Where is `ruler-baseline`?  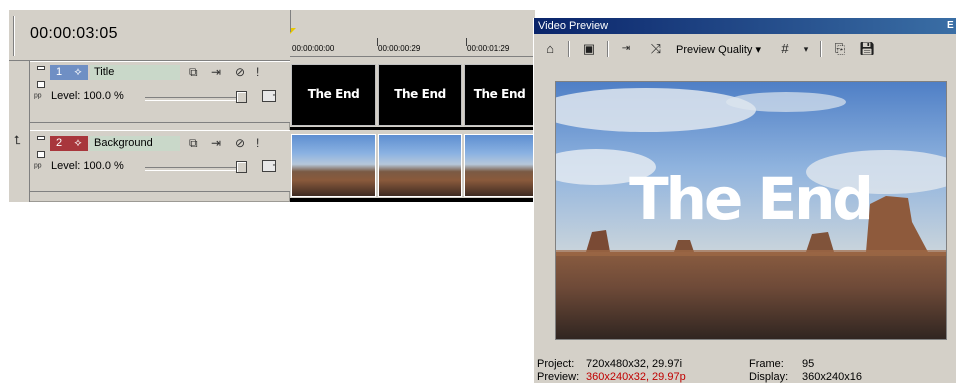 ruler-baseline is located at coordinates (412, 56).